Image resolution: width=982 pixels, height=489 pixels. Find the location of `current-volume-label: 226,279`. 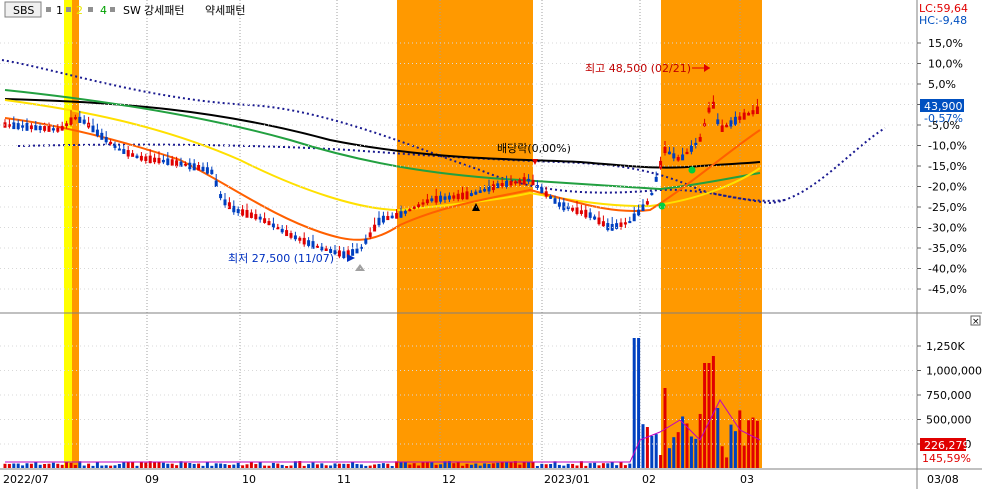

current-volume-label: 226,279 is located at coordinates (947, 445).